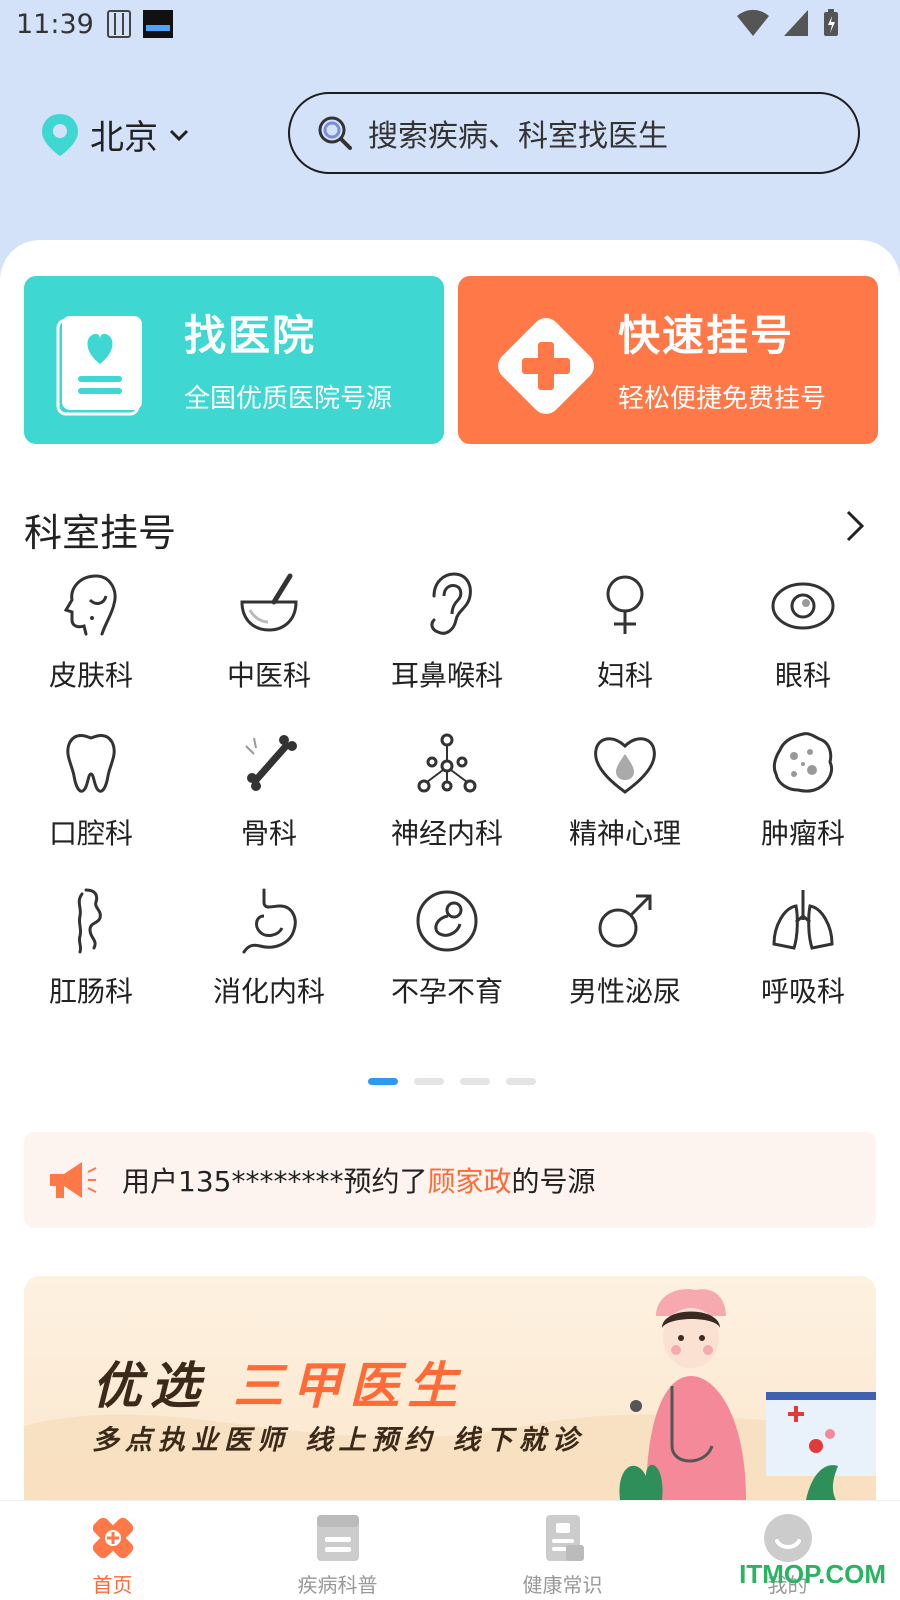  Describe the element at coordinates (722, 399) in the screenshot. I see `quick-register-subtitle: 轻松便捷免费挂号` at that location.